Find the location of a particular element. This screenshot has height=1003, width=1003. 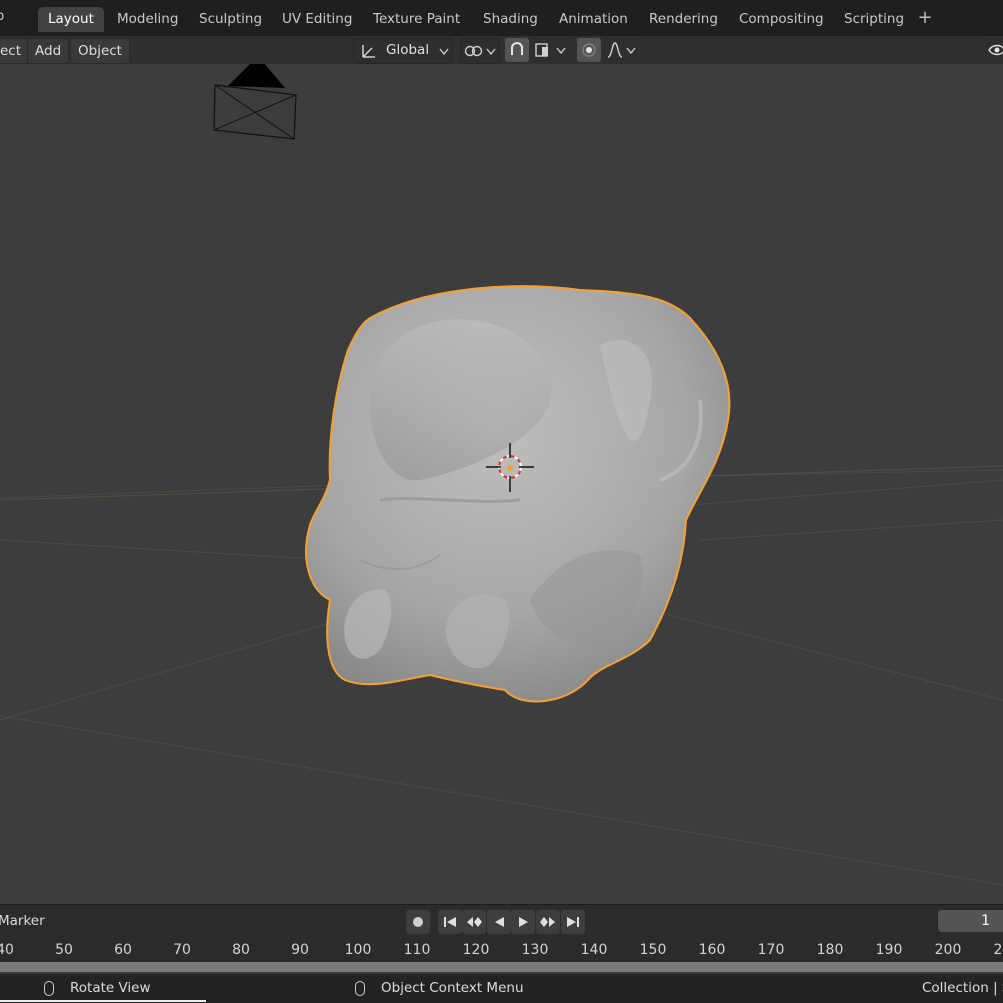

keyframe-forward-icon is located at coordinates (547, 922).